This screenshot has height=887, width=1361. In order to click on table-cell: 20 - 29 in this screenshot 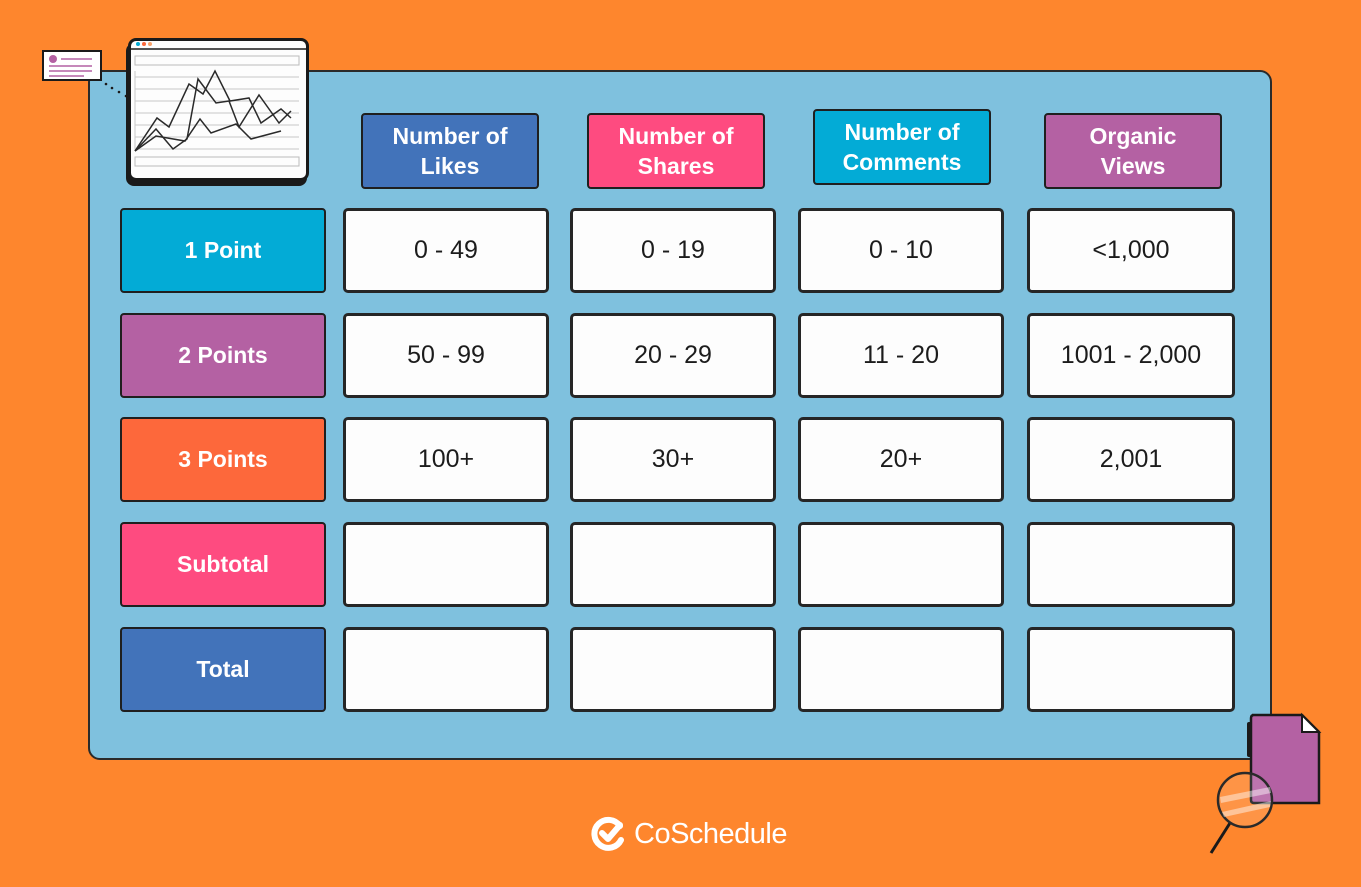, I will do `click(673, 355)`.